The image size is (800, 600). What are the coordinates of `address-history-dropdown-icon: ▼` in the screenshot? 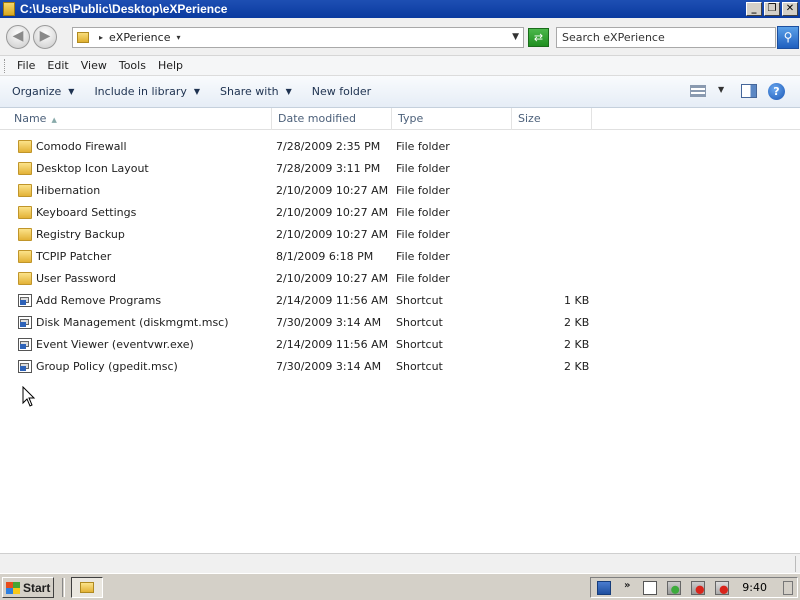 It's located at (515, 37).